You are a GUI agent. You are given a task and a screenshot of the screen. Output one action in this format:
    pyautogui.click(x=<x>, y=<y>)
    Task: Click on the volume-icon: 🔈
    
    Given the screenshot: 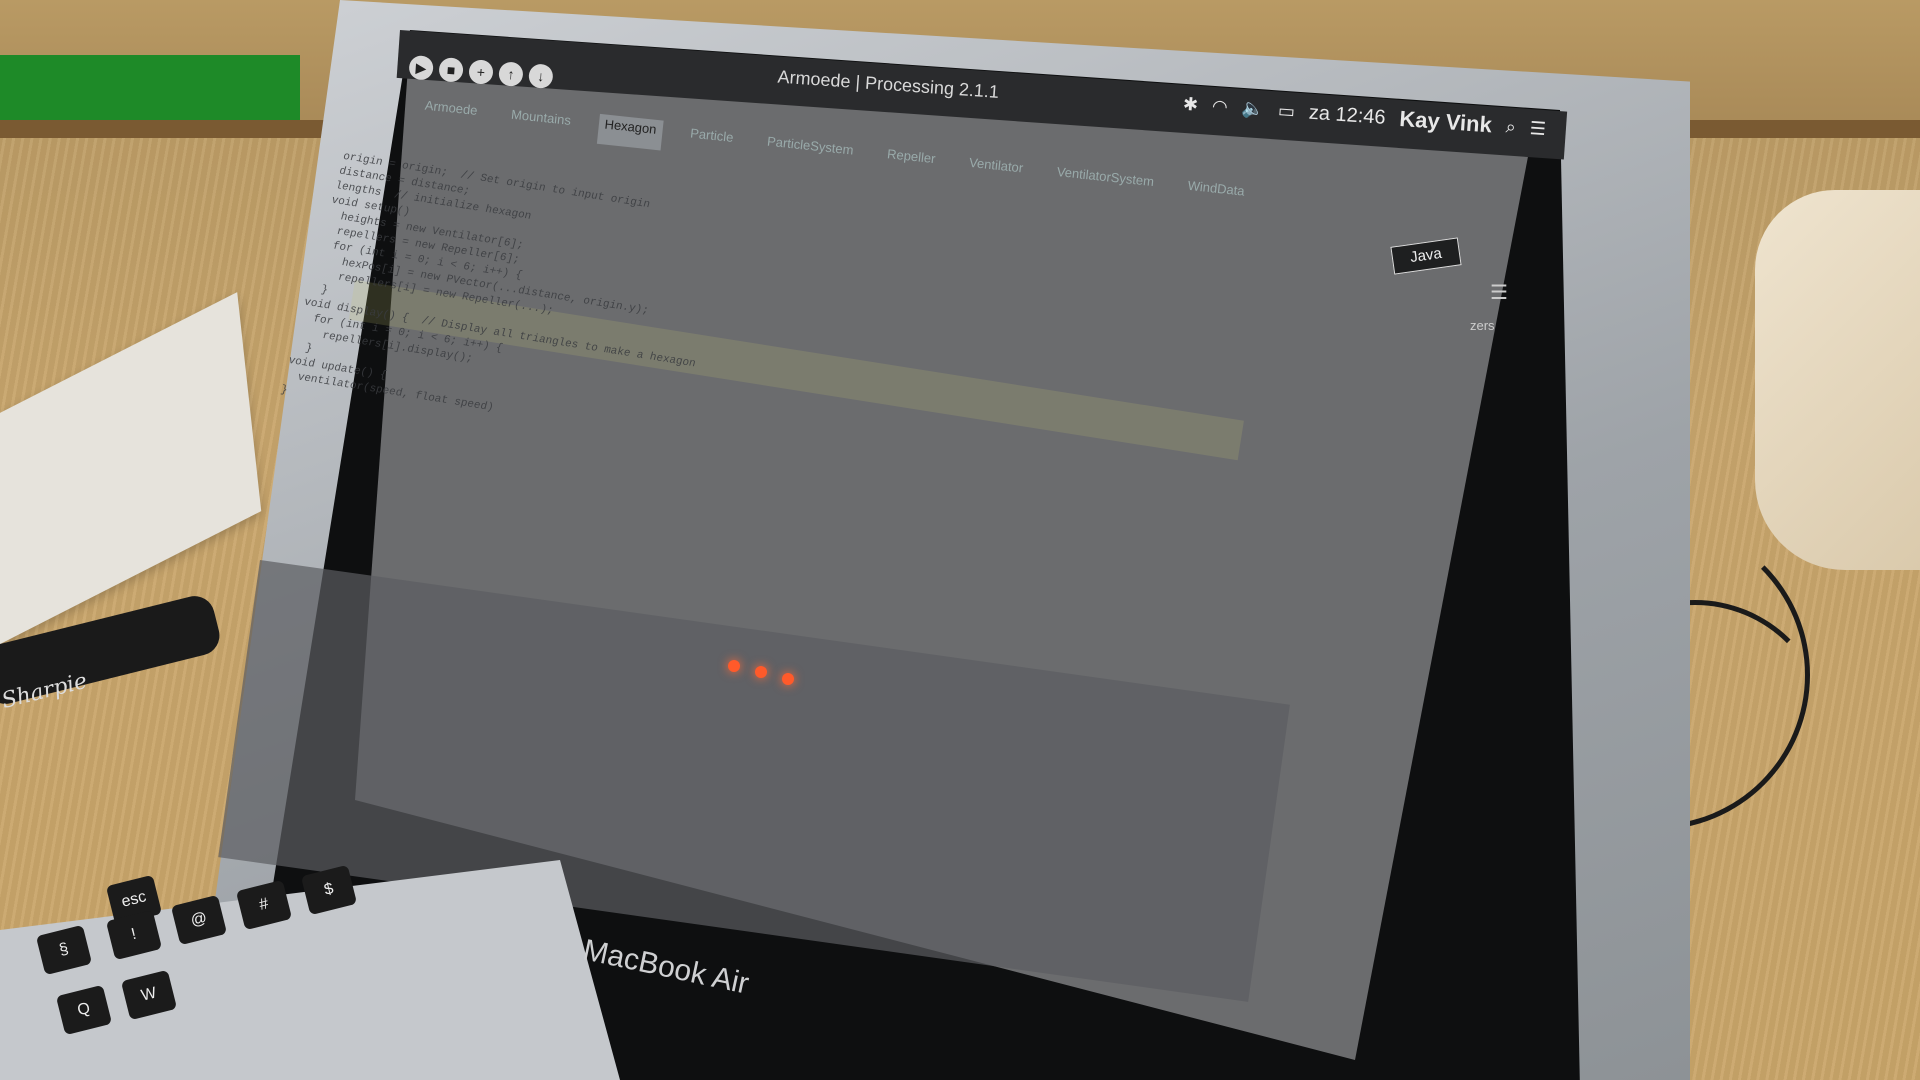 What is the action you would take?
    pyautogui.click(x=1253, y=108)
    